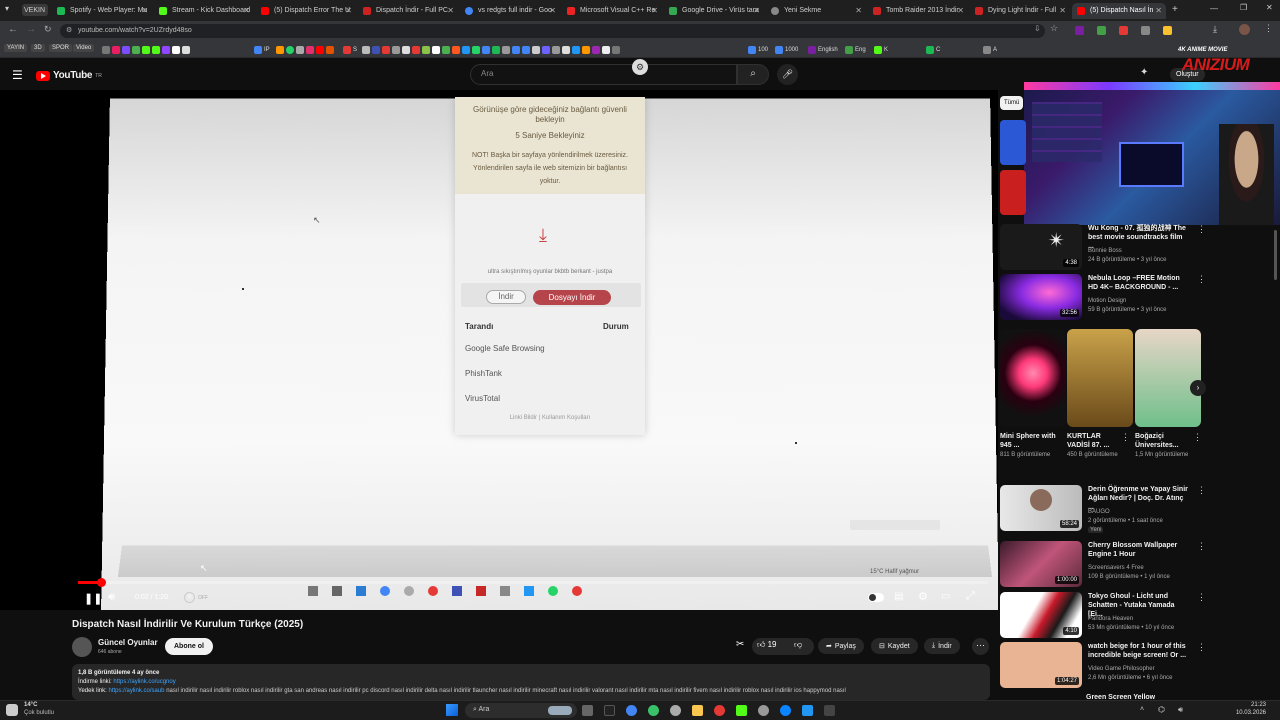  I want to click on chrome-icon, so click(631, 710).